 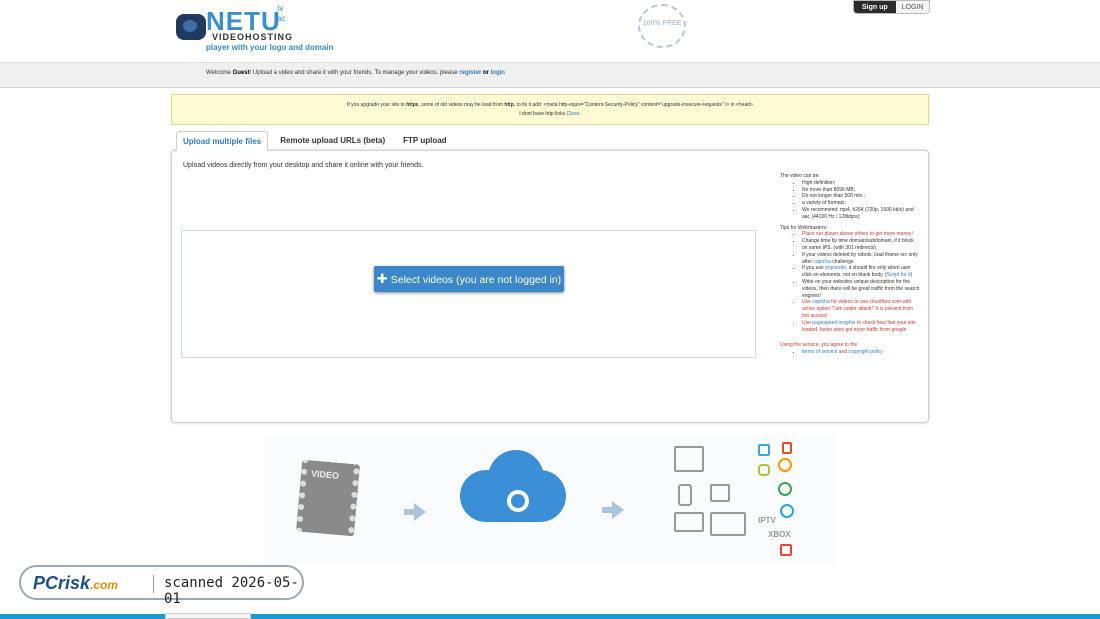 I want to click on android-icon, so click(x=764, y=470).